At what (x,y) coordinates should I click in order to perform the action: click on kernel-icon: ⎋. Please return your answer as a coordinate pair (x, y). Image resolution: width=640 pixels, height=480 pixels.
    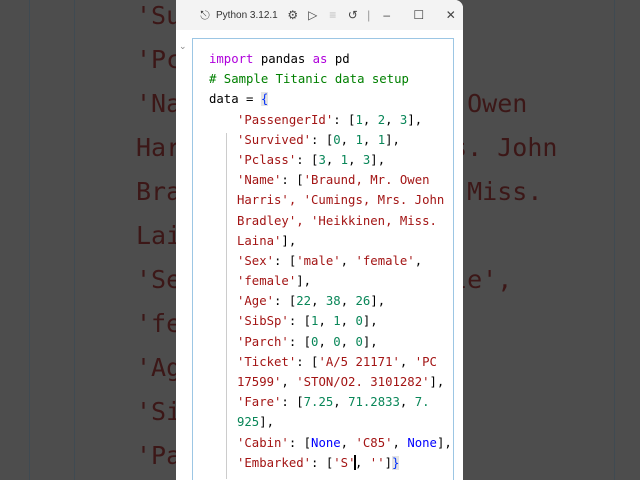
    Looking at the image, I should click on (205, 15).